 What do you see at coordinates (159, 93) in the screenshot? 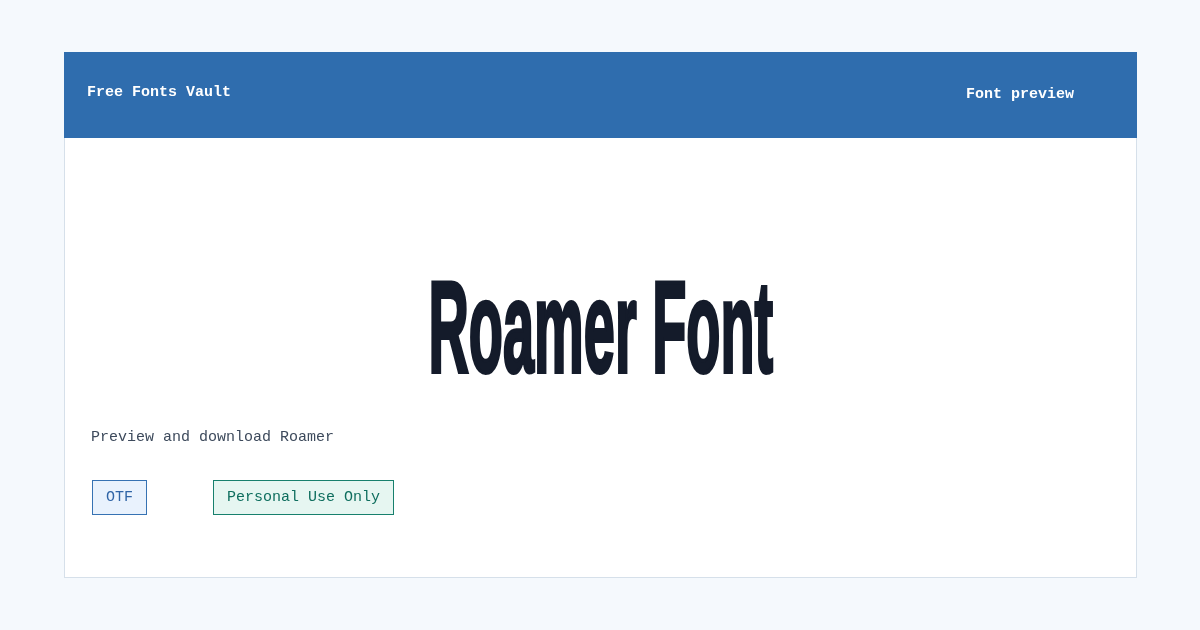
I see `site-name: Free Fonts Vault` at bounding box center [159, 93].